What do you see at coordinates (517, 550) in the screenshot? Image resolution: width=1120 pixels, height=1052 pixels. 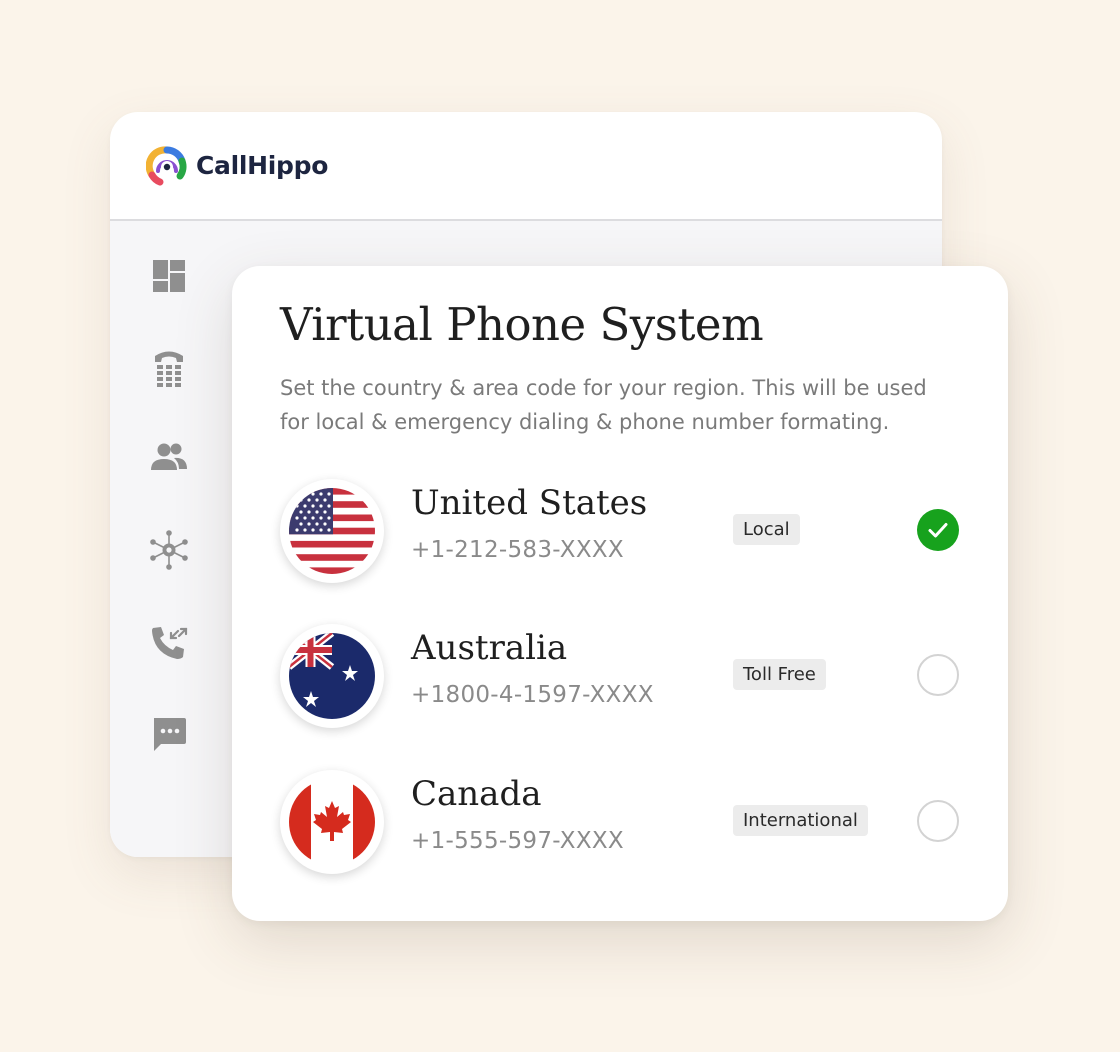 I see `phone-number: +1-212-583-XXXX` at bounding box center [517, 550].